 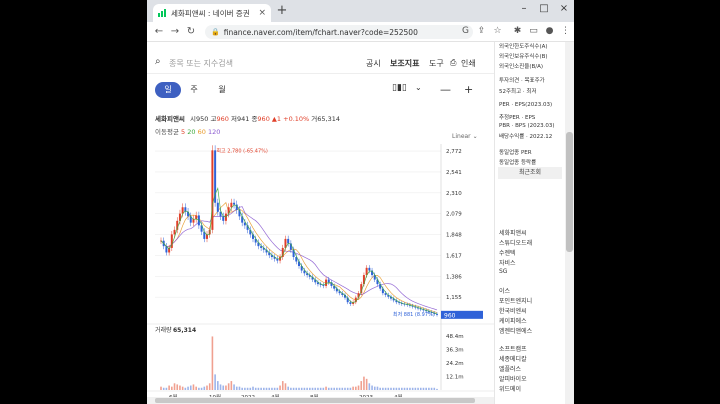 I want to click on forward-icon: →, so click(x=175, y=31).